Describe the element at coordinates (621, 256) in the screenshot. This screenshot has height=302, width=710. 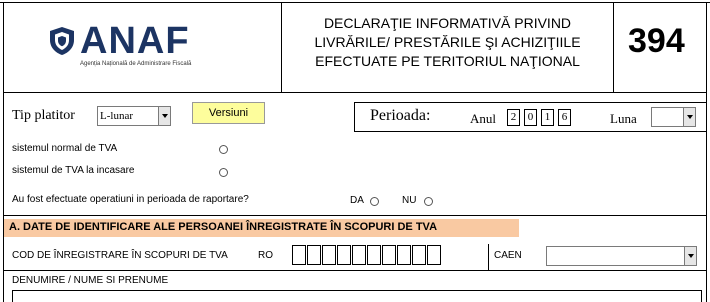
I see `caen-select` at that location.